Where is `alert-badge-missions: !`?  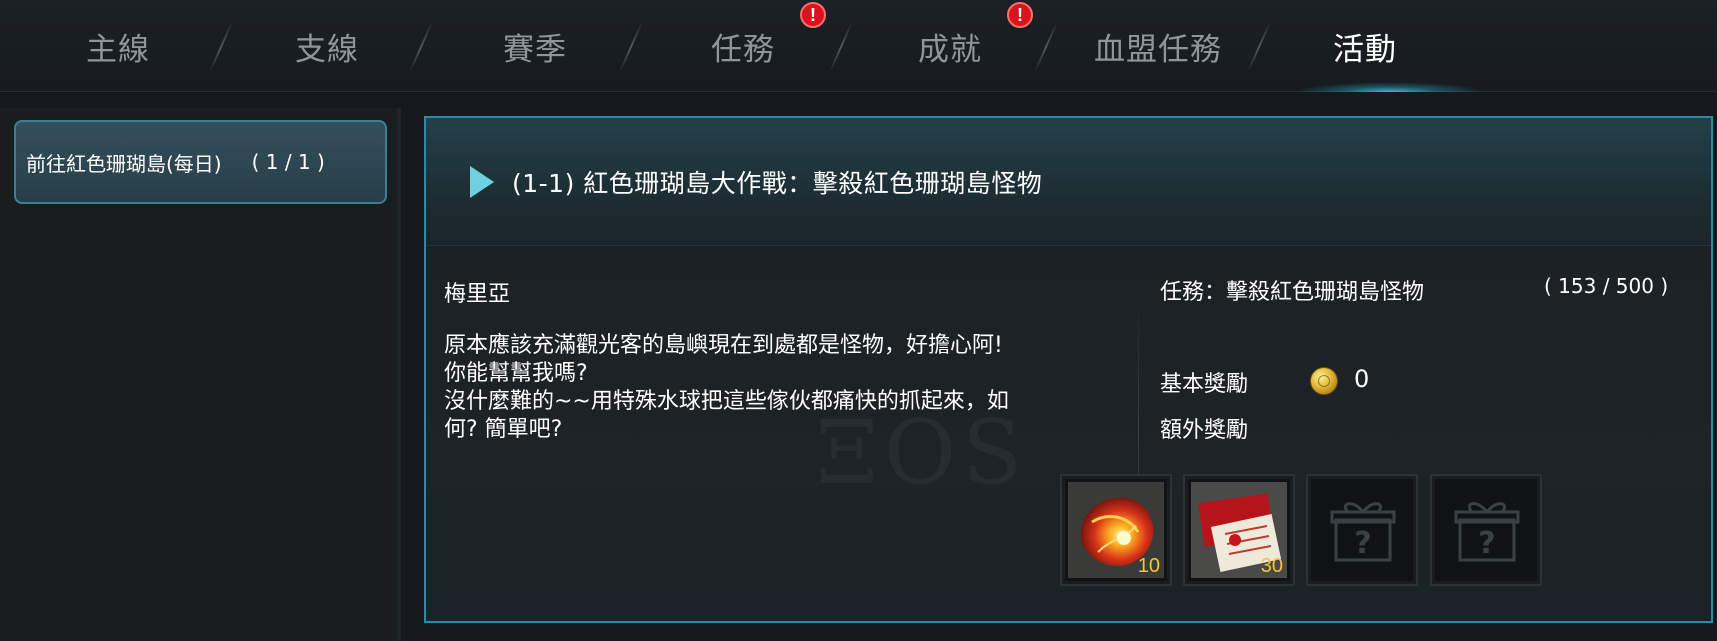
alert-badge-missions: ! is located at coordinates (813, 15).